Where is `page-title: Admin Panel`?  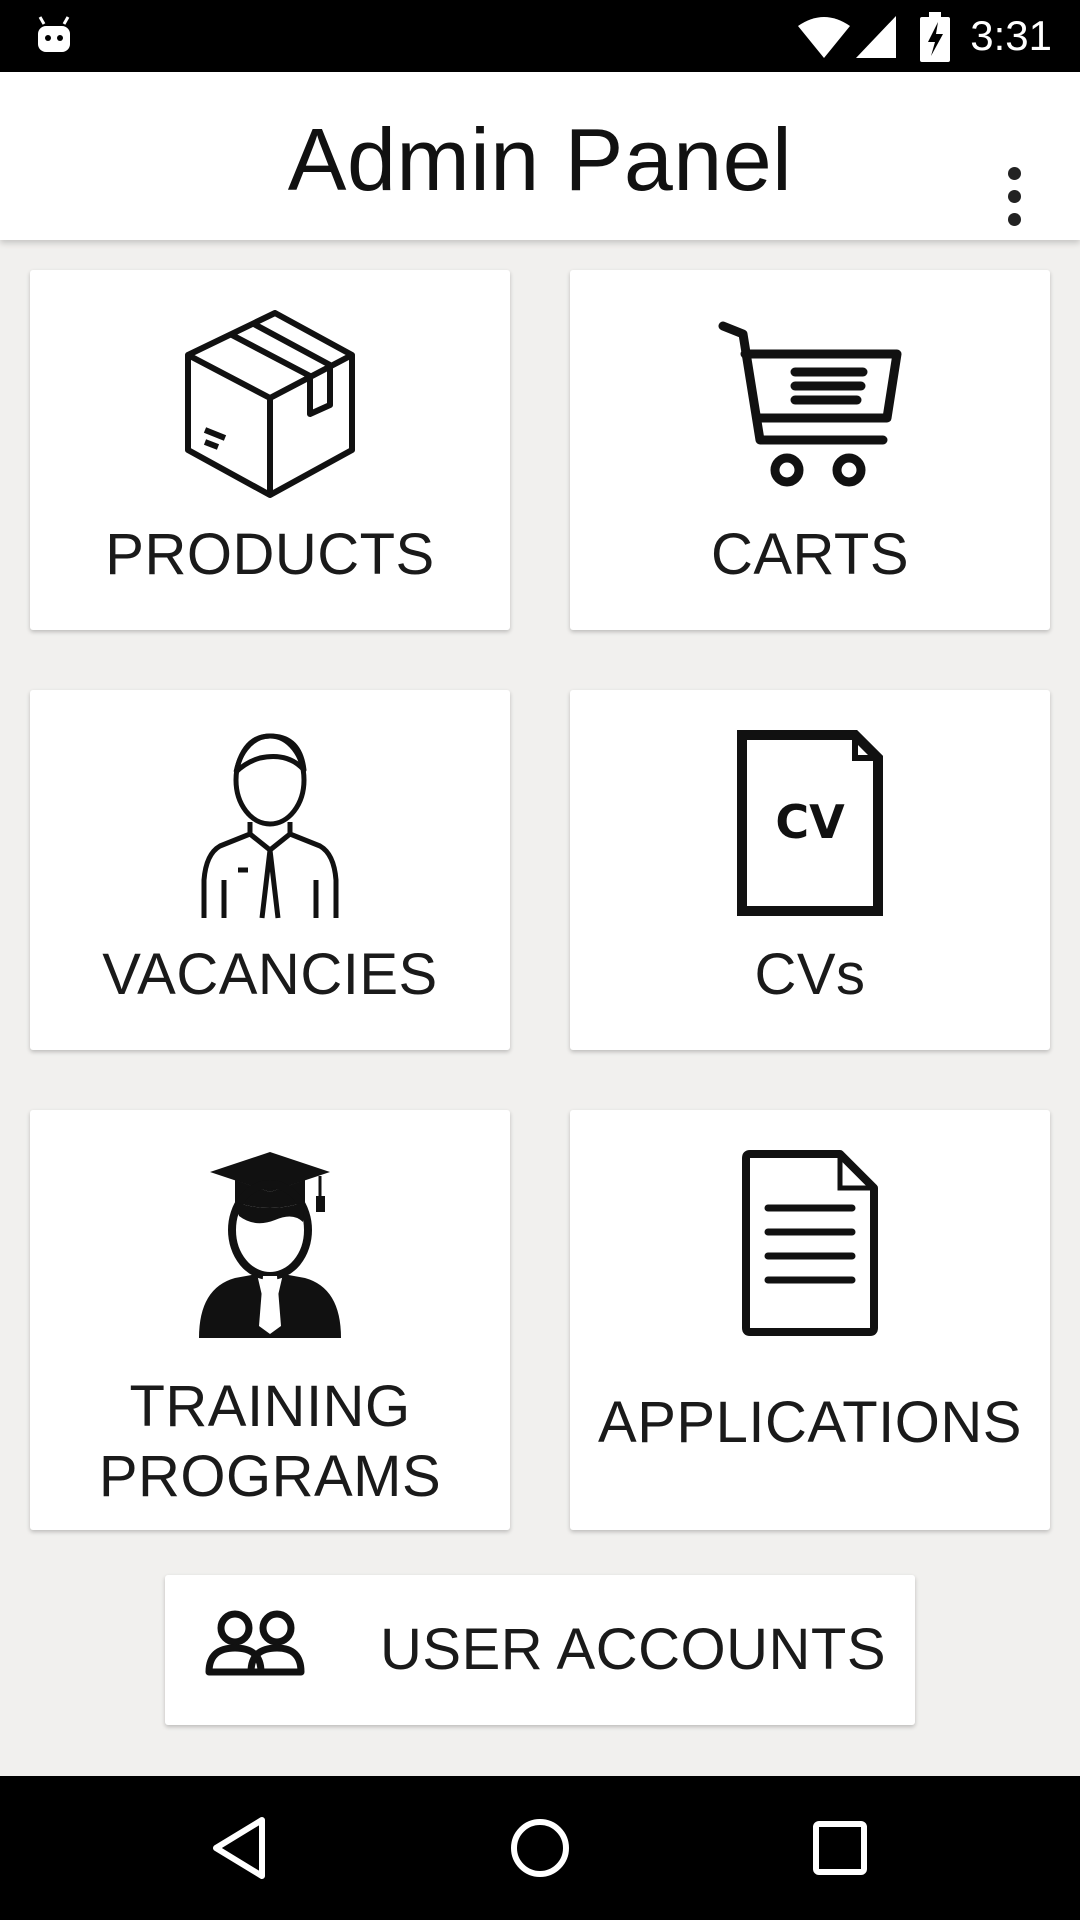 page-title: Admin Panel is located at coordinates (540, 159).